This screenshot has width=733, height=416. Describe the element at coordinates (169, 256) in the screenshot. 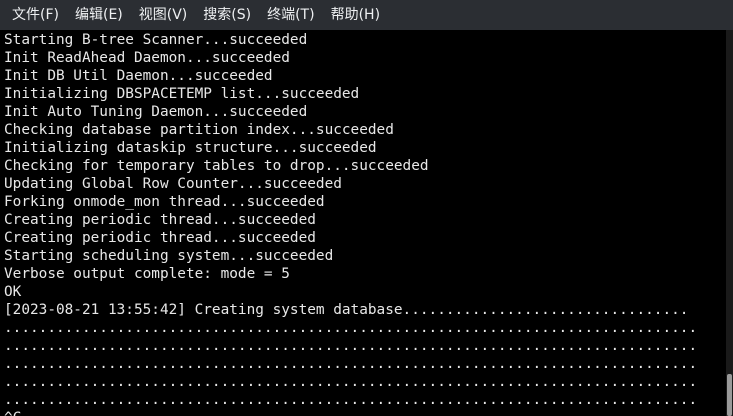

I see `terminal-line: Starting scheduling system...succeeded` at that location.